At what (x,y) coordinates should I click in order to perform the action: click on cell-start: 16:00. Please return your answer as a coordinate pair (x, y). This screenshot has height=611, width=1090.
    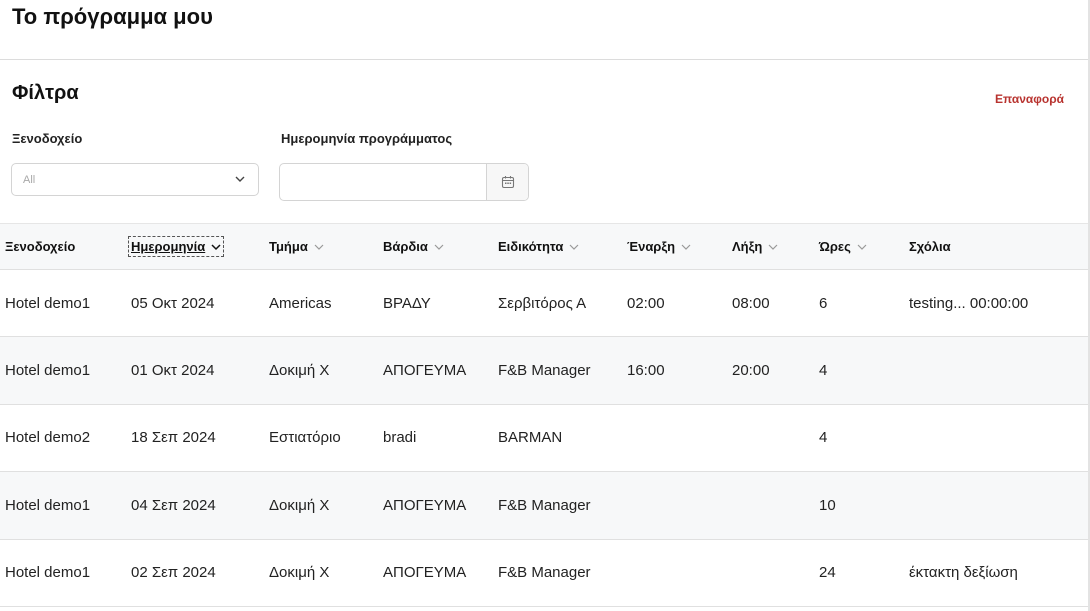
    Looking at the image, I should click on (646, 371).